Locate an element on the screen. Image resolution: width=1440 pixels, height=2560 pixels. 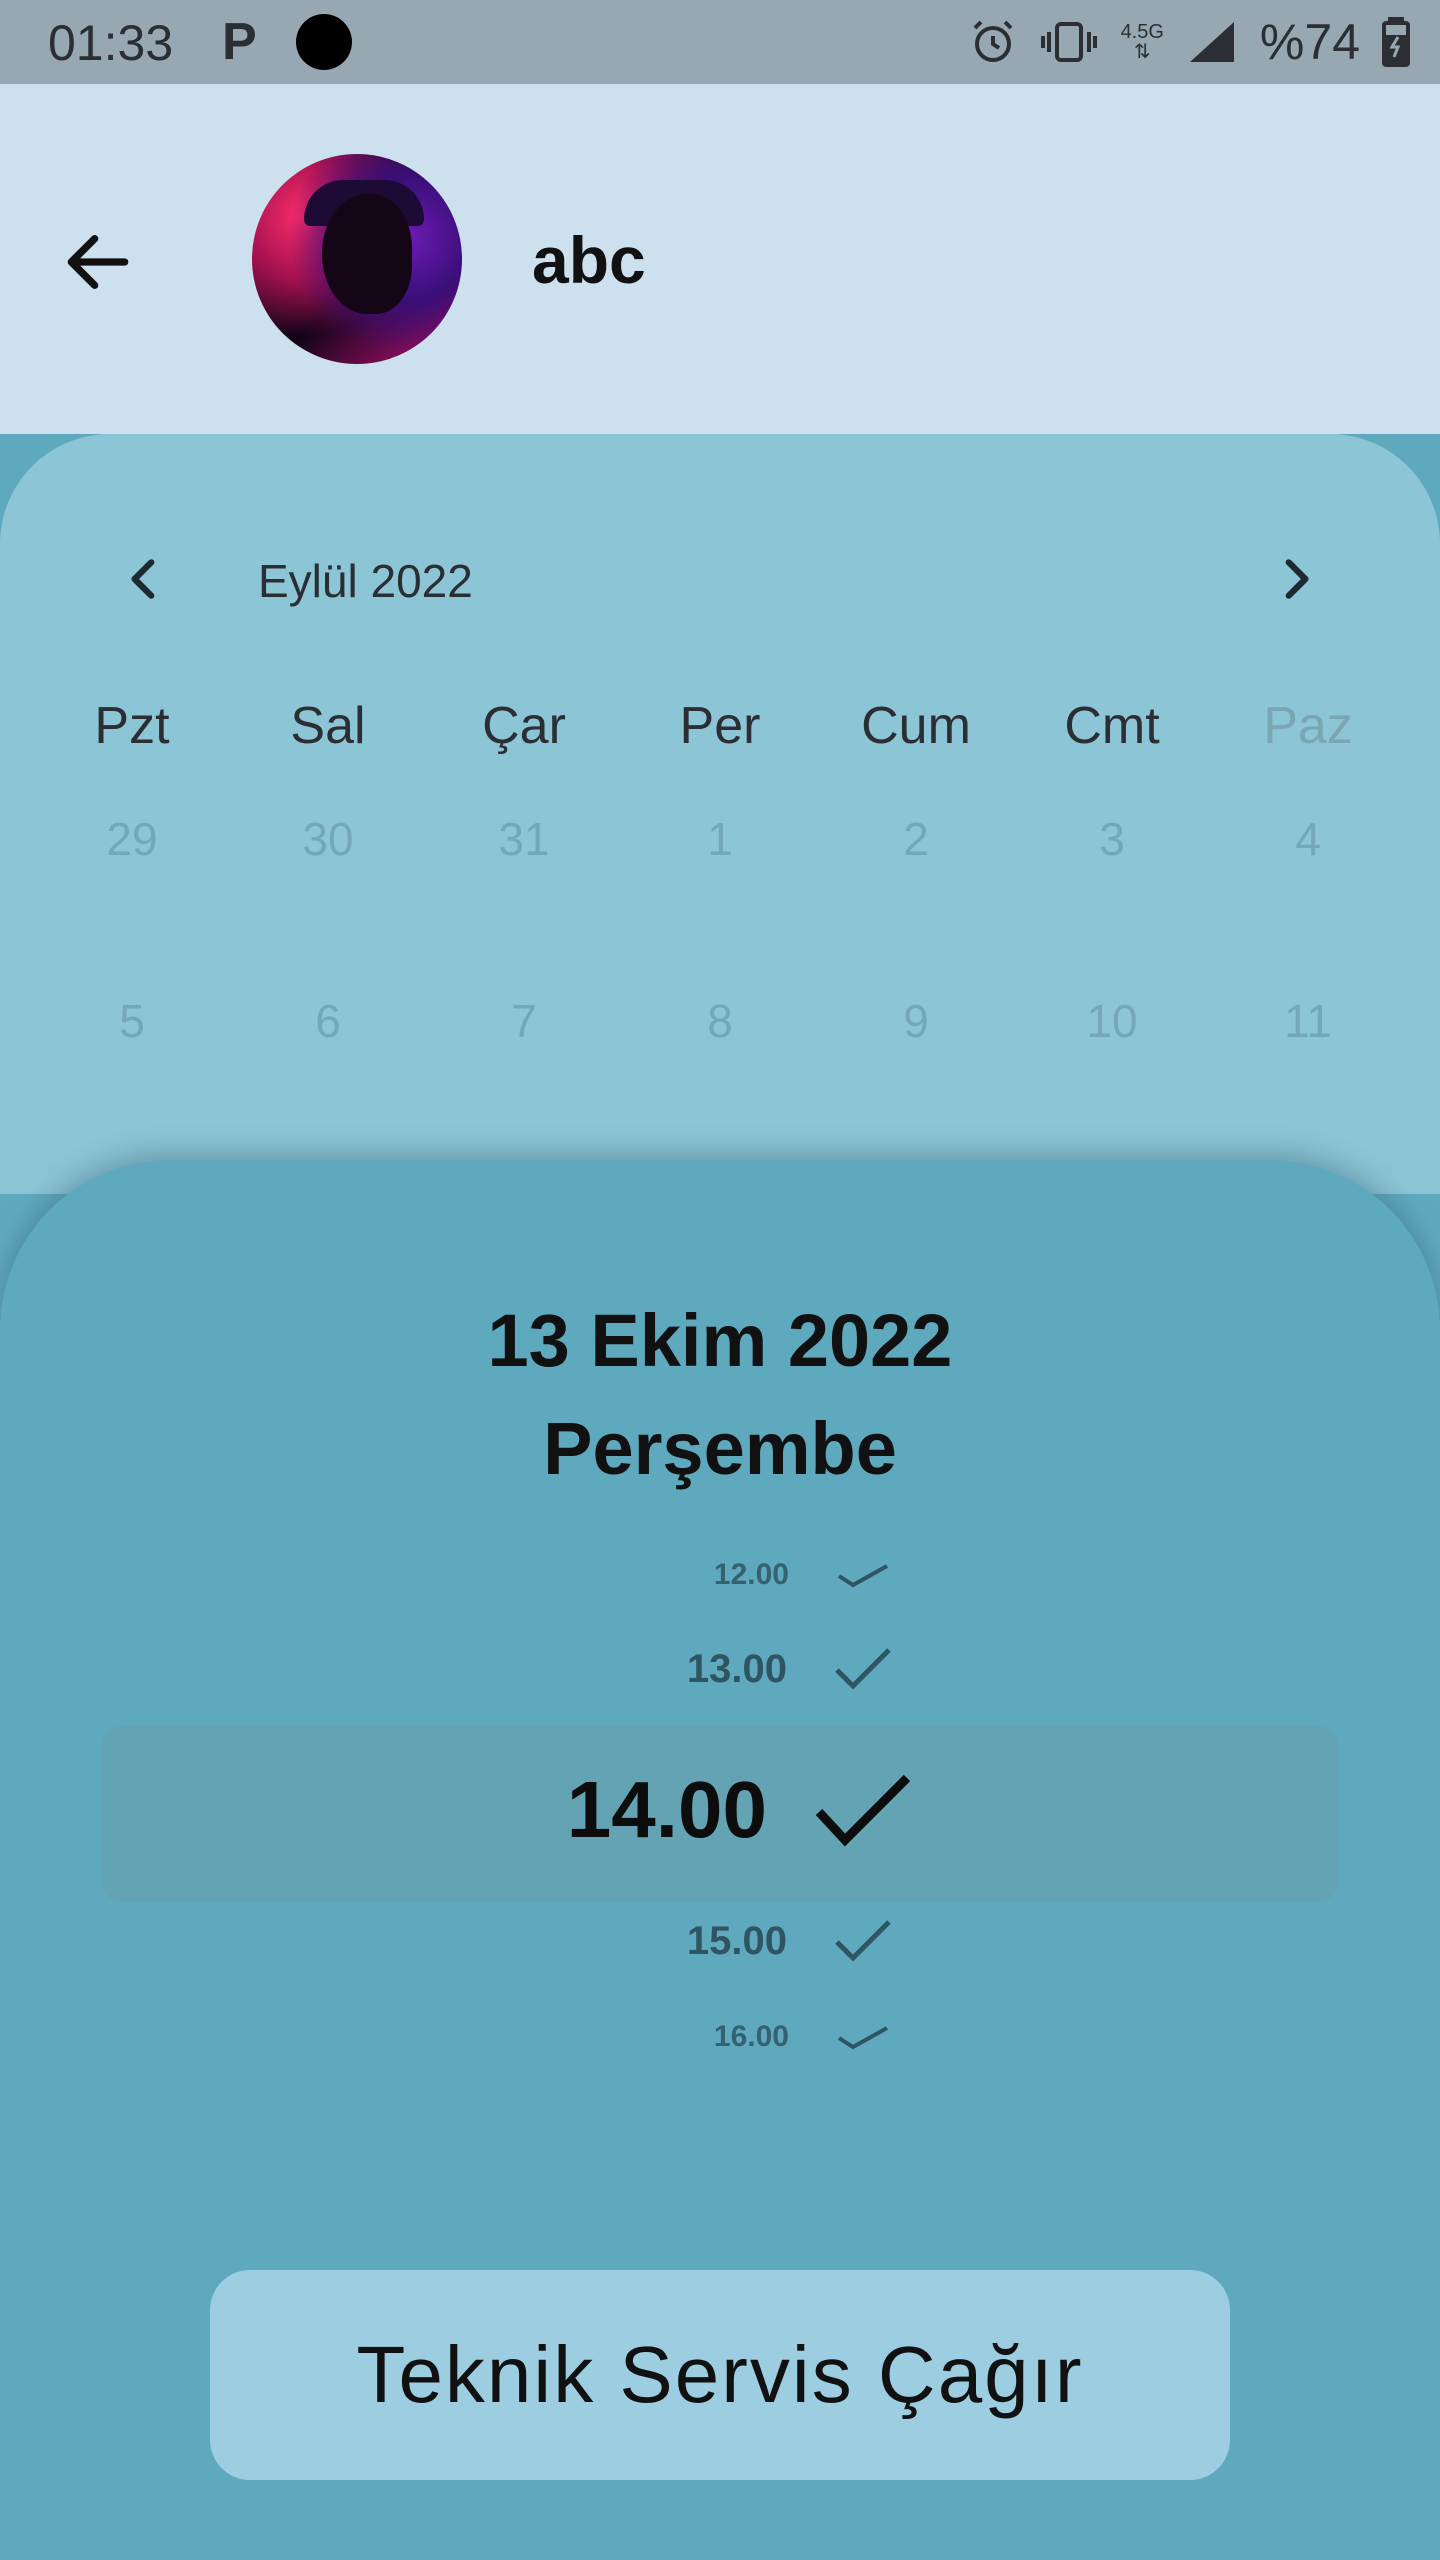
profile-name: abc is located at coordinates (589, 260).